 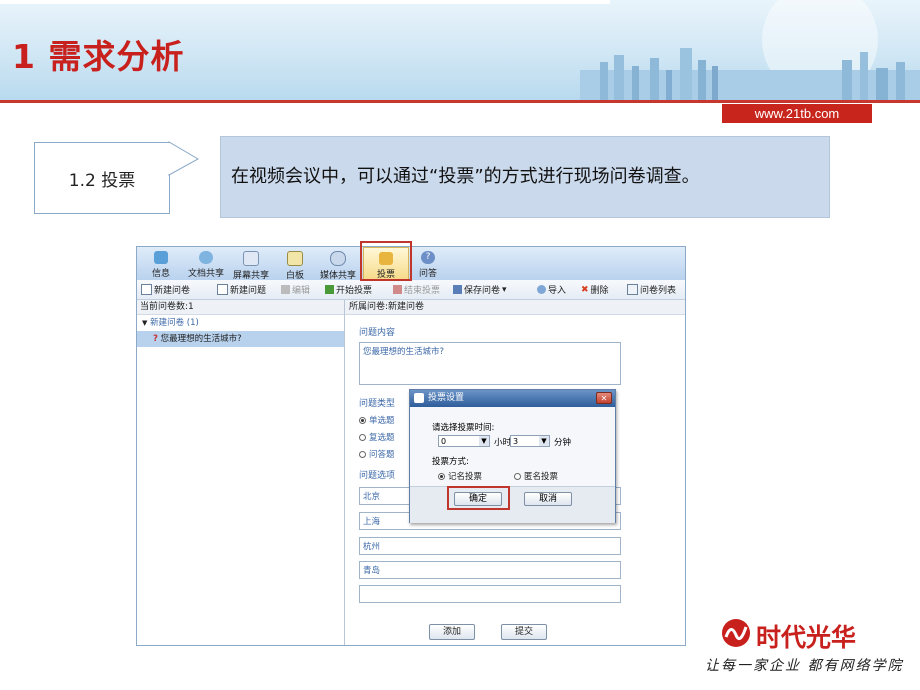 What do you see at coordinates (428, 263) in the screenshot?
I see `tab-qa: ? 问答` at bounding box center [428, 263].